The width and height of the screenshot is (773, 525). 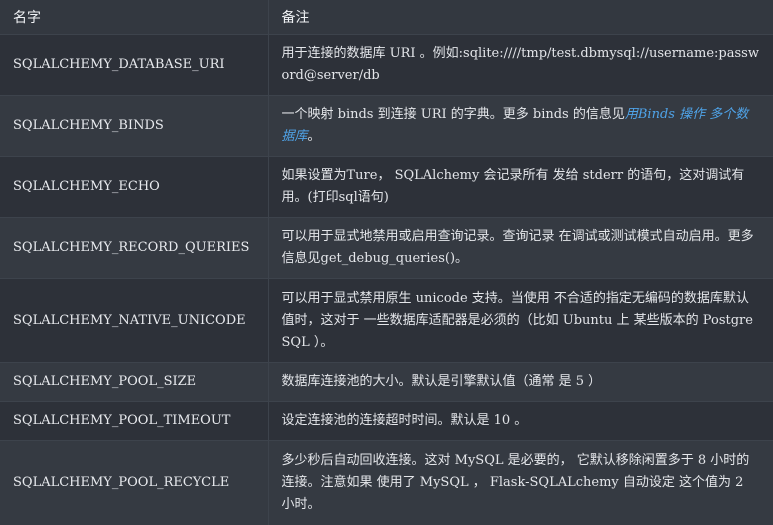 I want to click on config-note: 设定连接池的连接超时时间。默认是 10 。, so click(x=520, y=421).